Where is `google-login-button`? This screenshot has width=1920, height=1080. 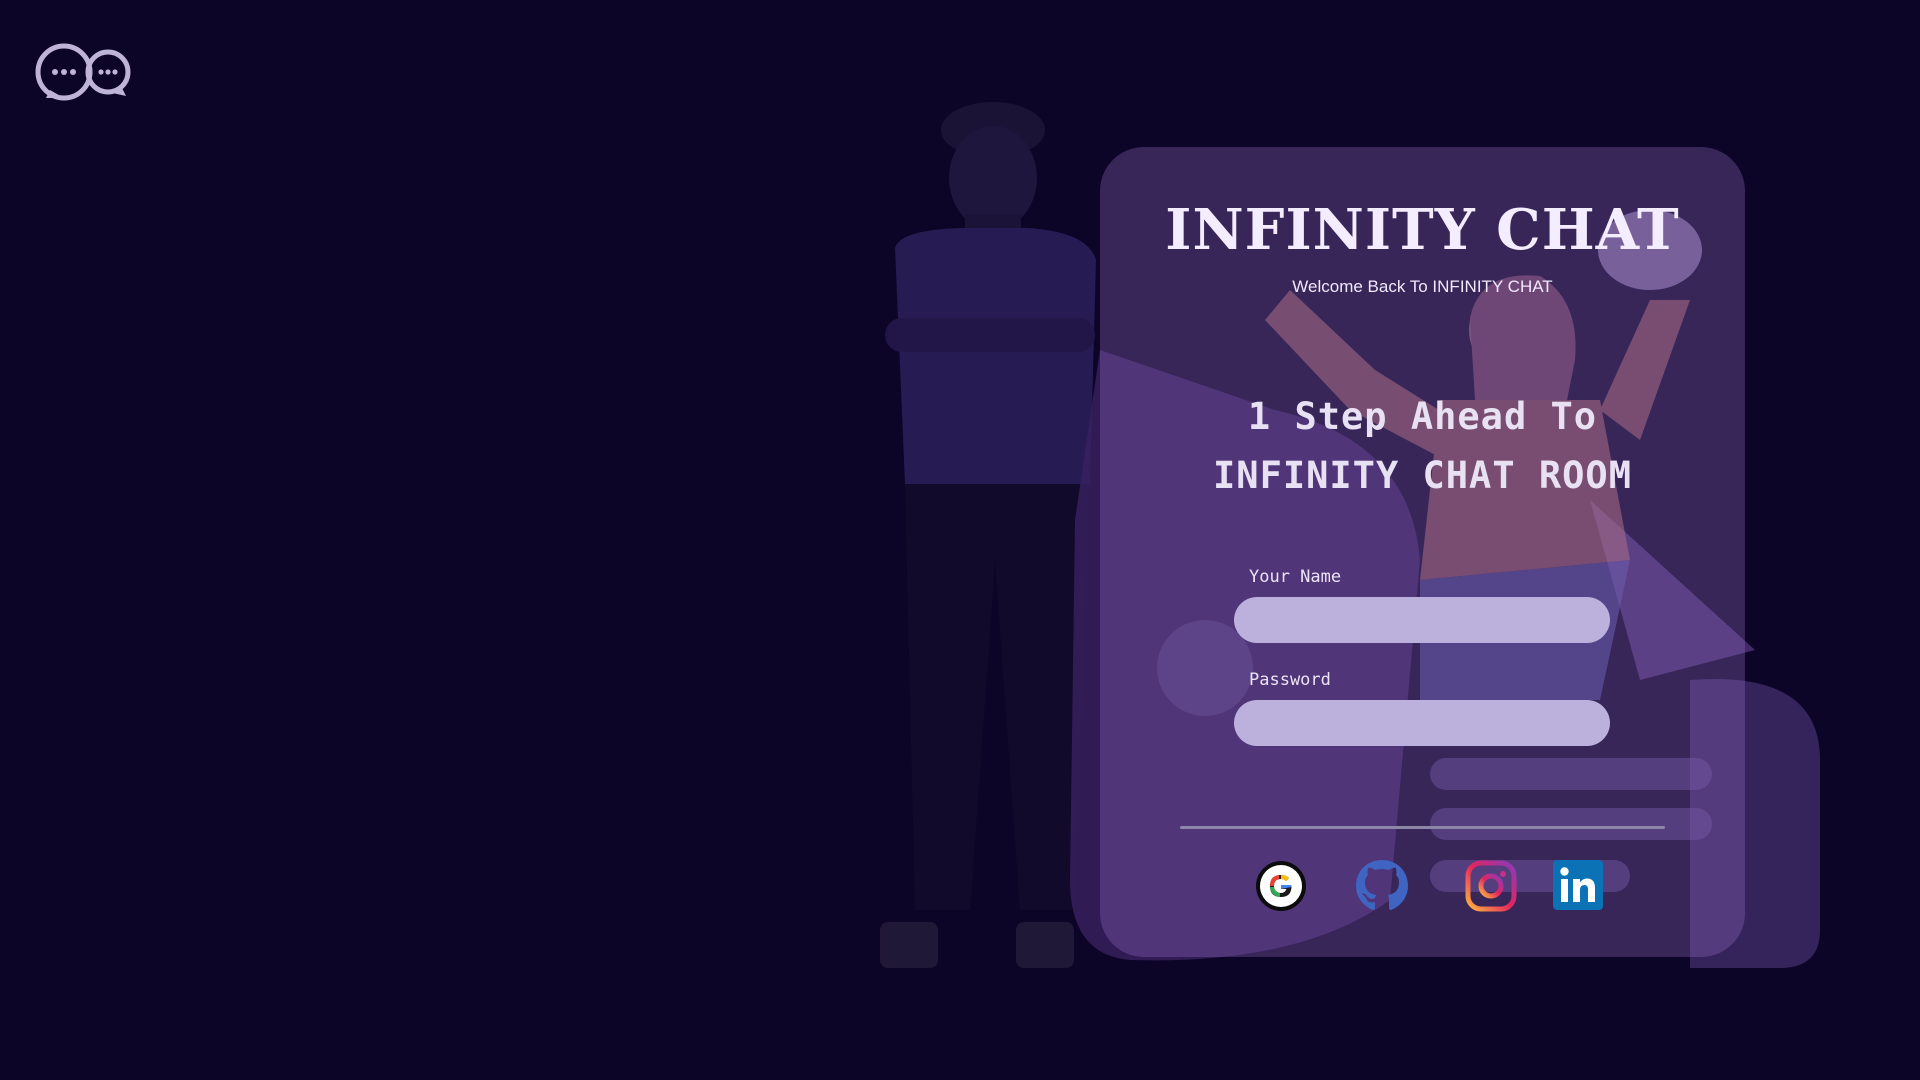
google-login-button is located at coordinates (1281, 886).